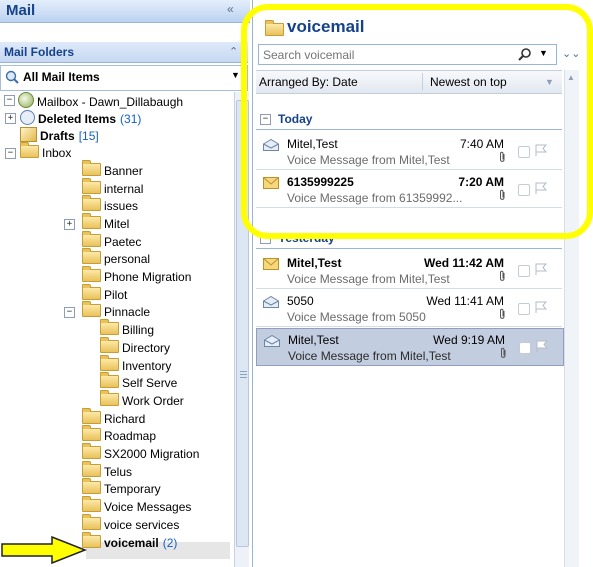 The image size is (593, 567). I want to click on folder-name: Drafts, so click(57, 136).